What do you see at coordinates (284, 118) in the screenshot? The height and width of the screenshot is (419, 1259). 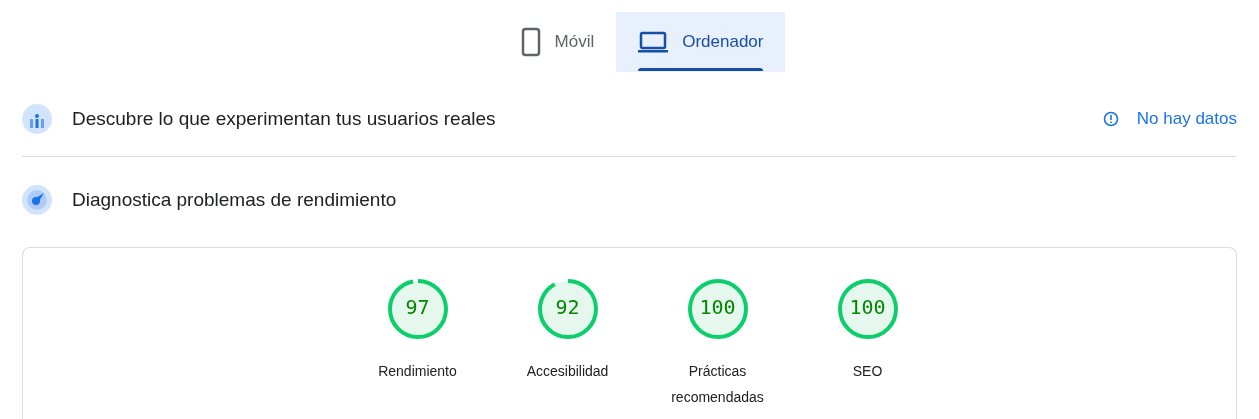 I see `section-title: Descubre lo que experimentan tus usuarios reales` at bounding box center [284, 118].